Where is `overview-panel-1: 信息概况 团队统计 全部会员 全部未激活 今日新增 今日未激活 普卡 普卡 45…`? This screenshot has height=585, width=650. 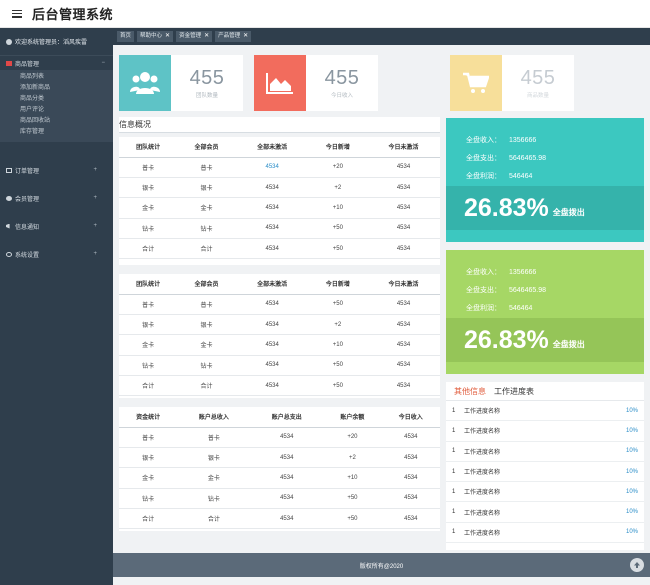
overview-panel-1: 信息概况 团队统计 全部会员 全部未激活 今日新增 今日未激活 普卡 普卡 45… is located at coordinates (279, 191).